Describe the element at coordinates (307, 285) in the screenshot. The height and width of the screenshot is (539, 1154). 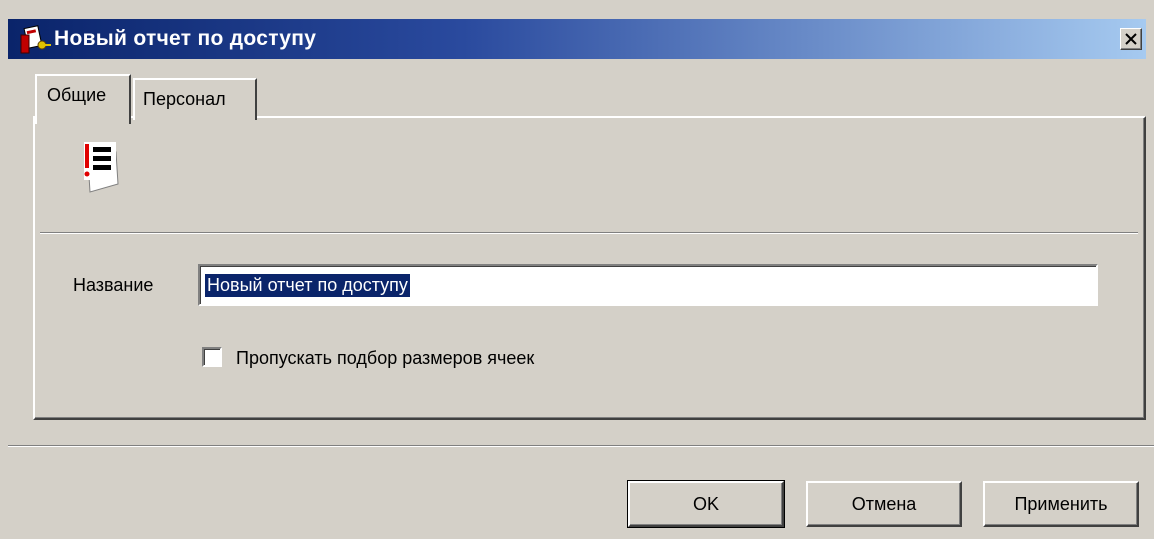
I see `name-input-value: Новый отчет по доступу` at that location.